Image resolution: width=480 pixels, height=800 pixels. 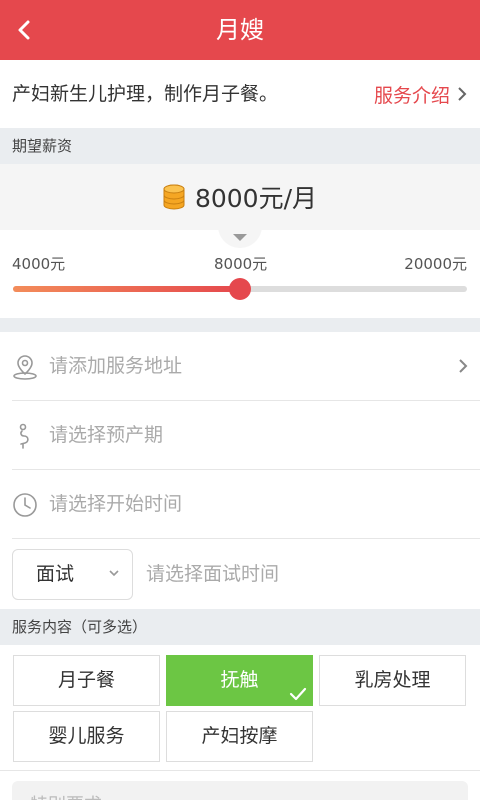 What do you see at coordinates (24, 436) in the screenshot?
I see `pregnancy-icon` at bounding box center [24, 436].